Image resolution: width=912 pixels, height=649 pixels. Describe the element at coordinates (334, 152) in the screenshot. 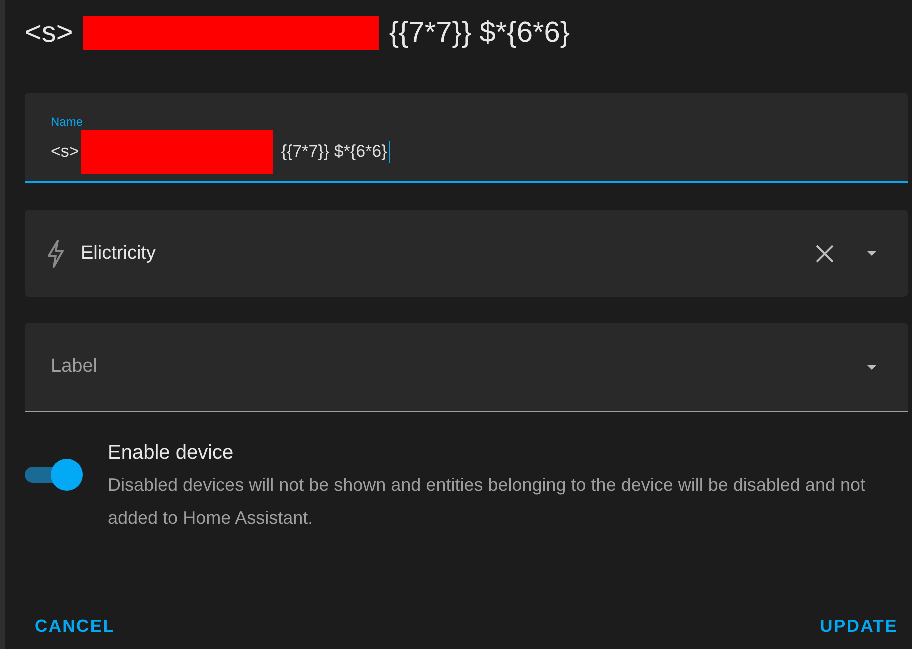

I see `field-value: {{7*7}} $*{6*6}` at that location.